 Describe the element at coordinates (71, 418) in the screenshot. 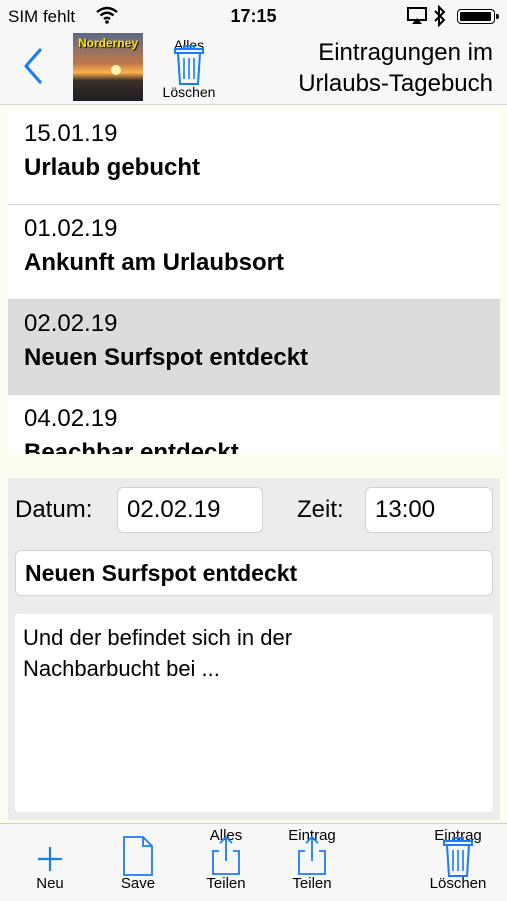

I see `entry-date: 04.02.19` at that location.